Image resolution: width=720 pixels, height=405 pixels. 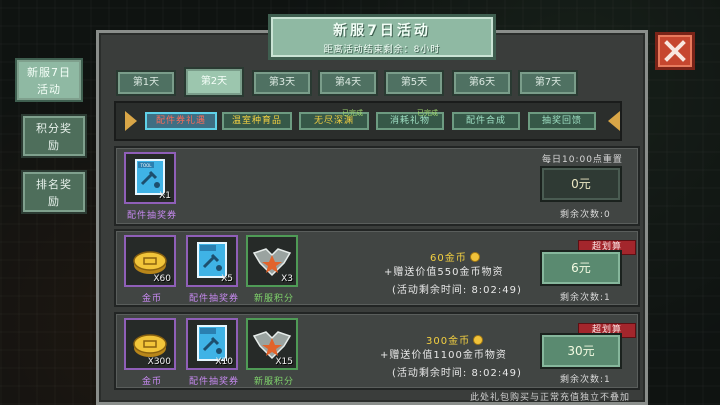 What do you see at coordinates (410, 119) in the screenshot?
I see `subtab-consume-gift: 已完成 消耗礼物` at bounding box center [410, 119].